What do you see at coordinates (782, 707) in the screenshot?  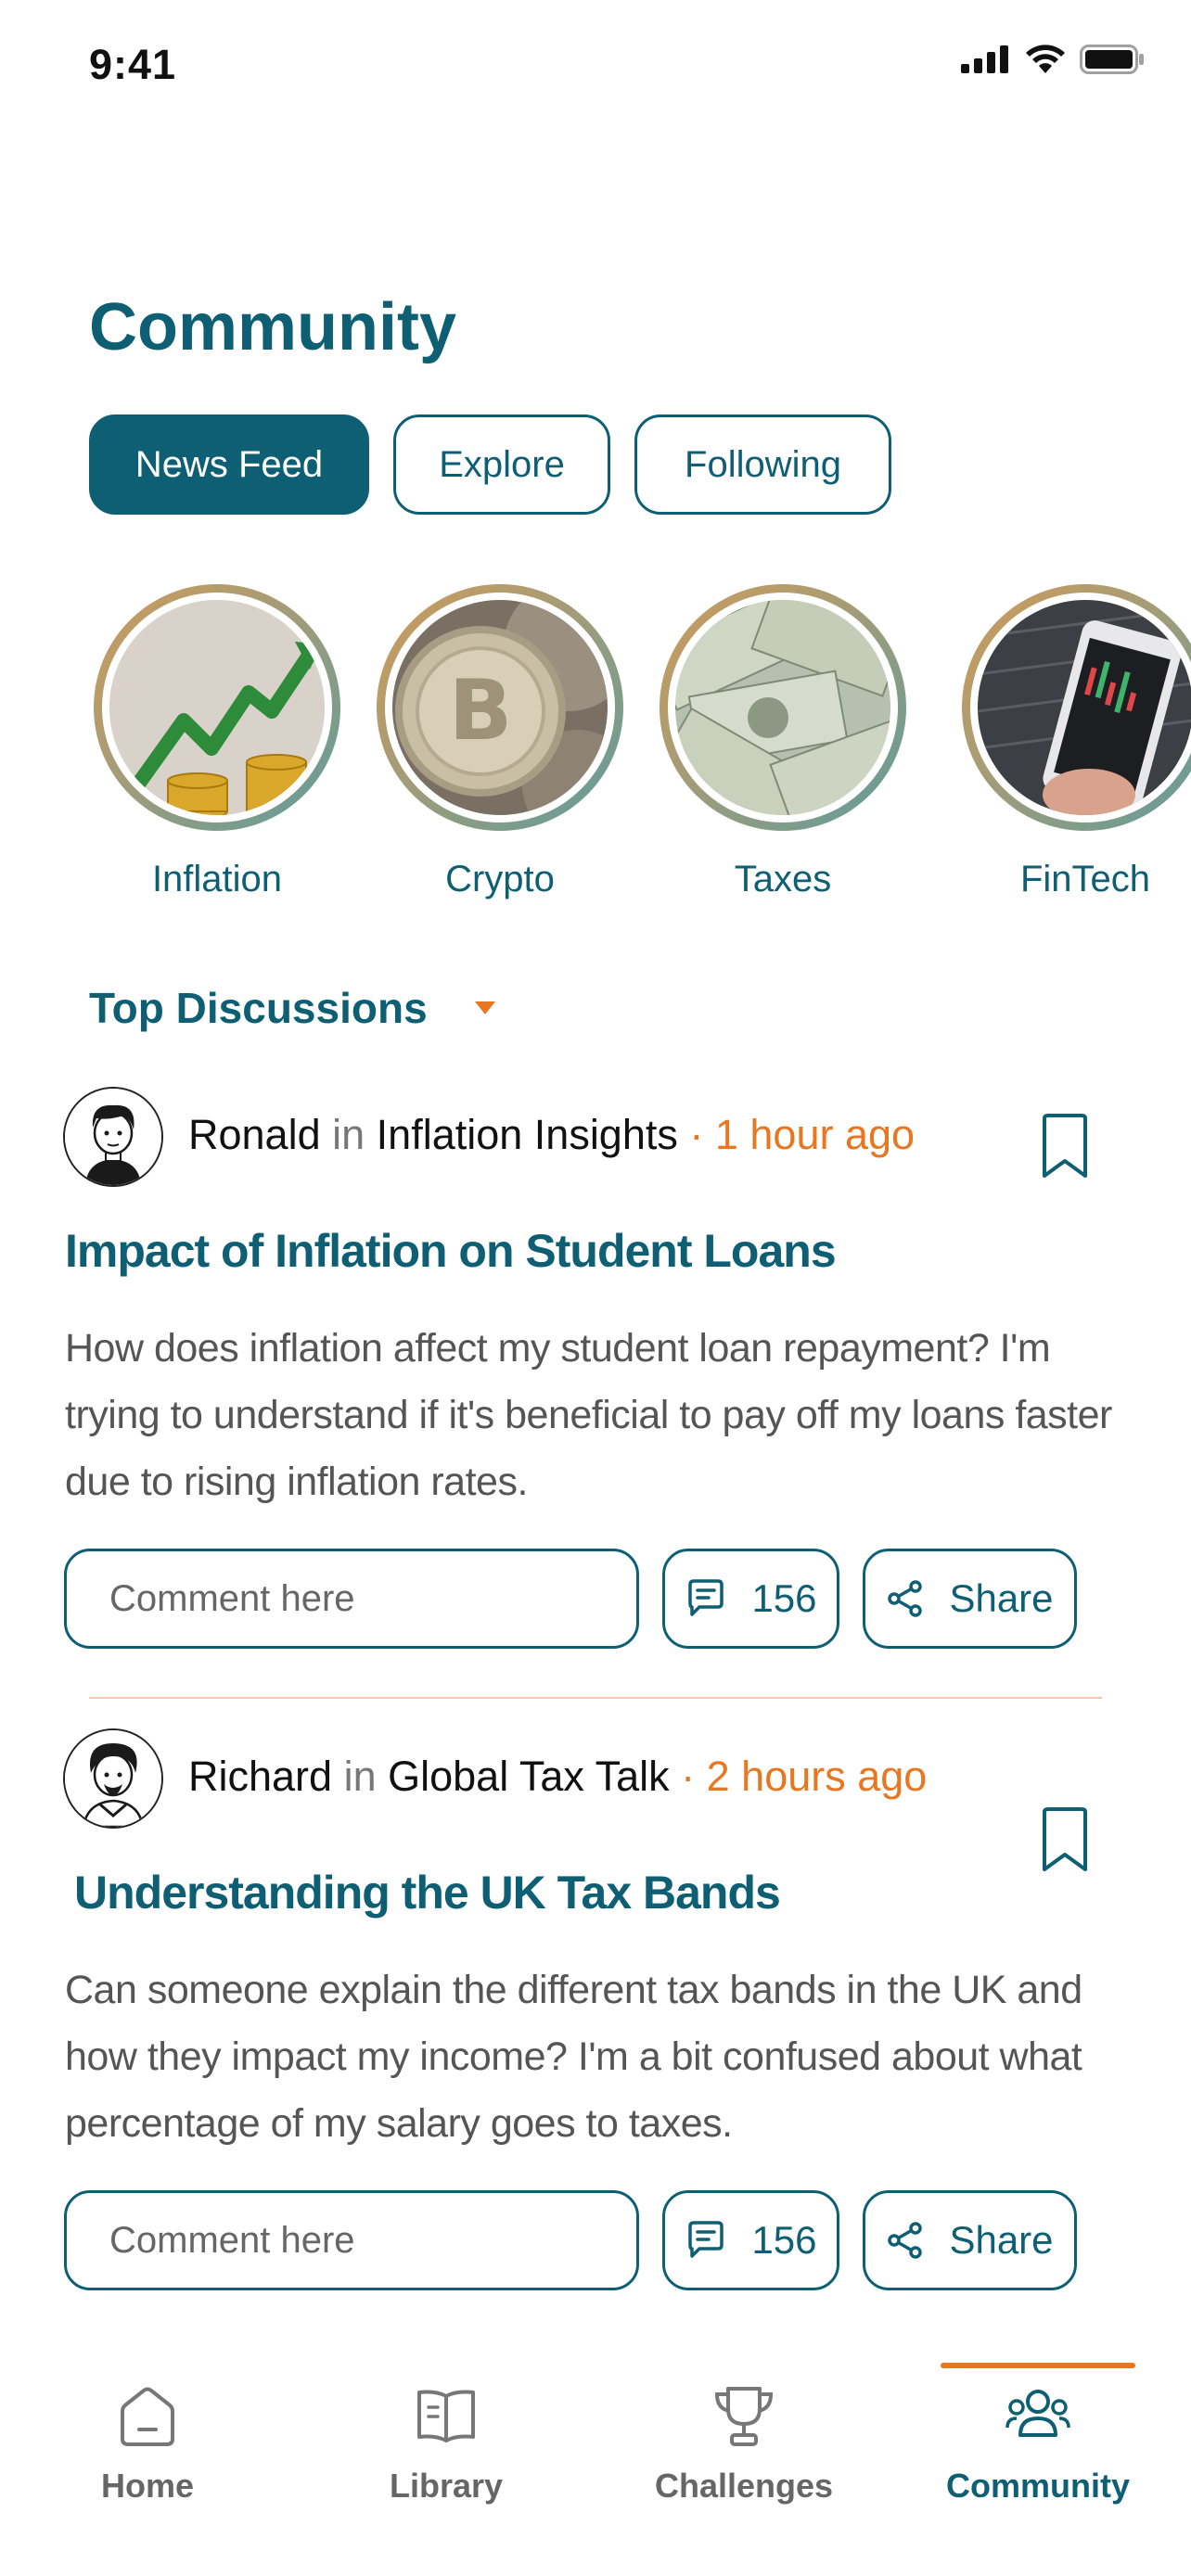 I see `dollar-bills-image` at bounding box center [782, 707].